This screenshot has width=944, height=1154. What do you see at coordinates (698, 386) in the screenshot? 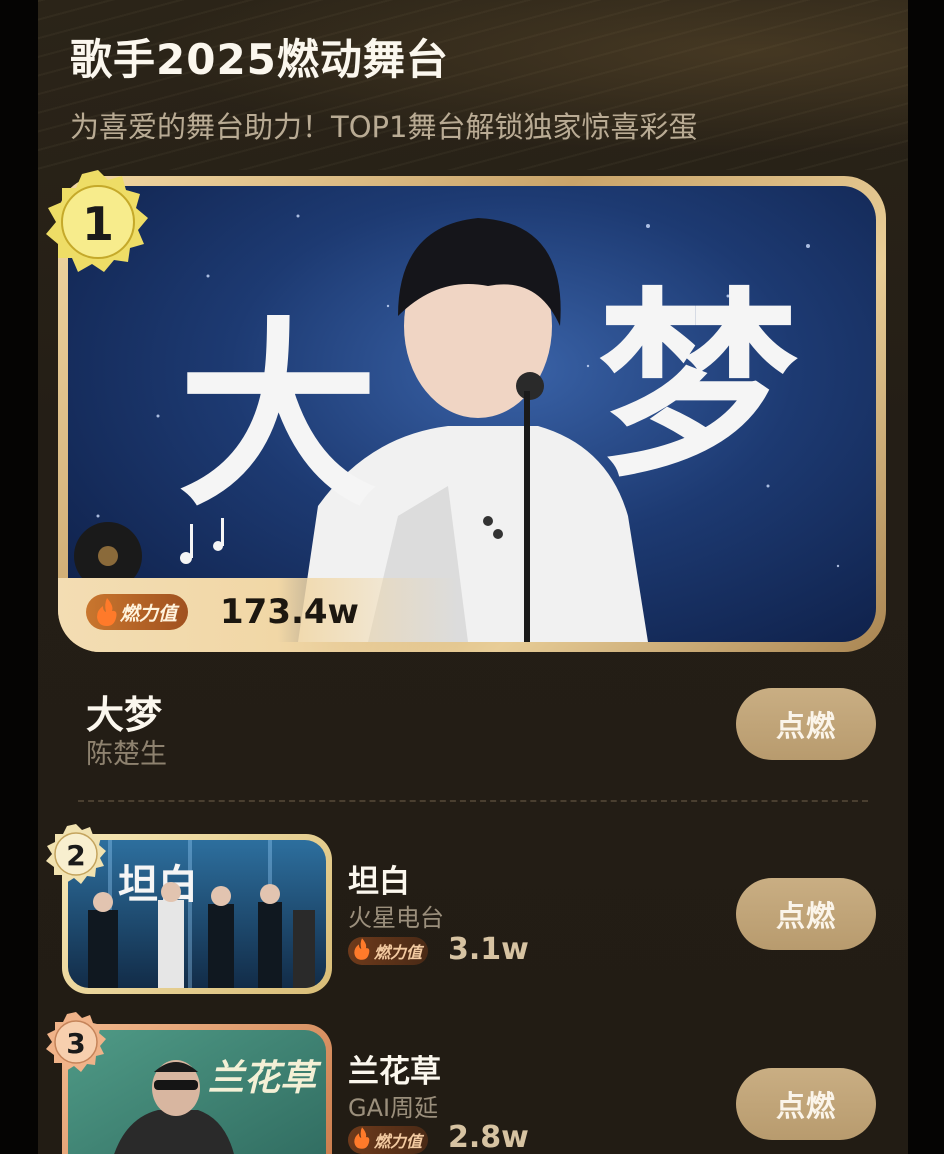
I see `artwork-title-right: 梦` at bounding box center [698, 386].